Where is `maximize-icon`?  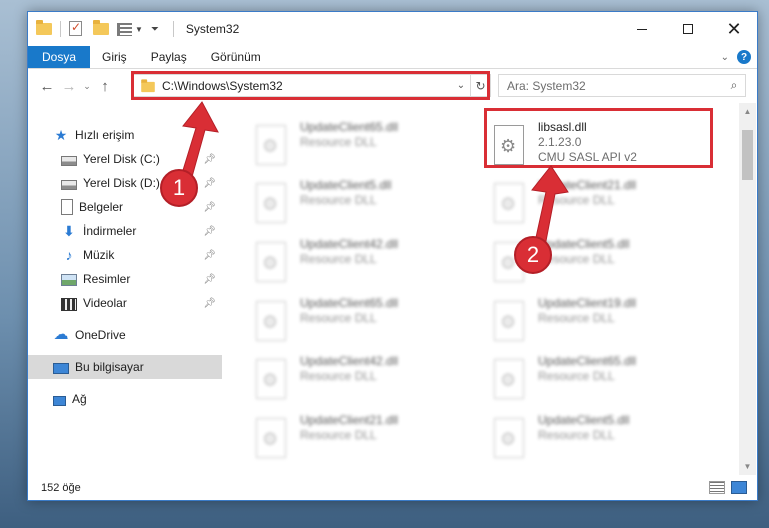 maximize-icon is located at coordinates (688, 29).